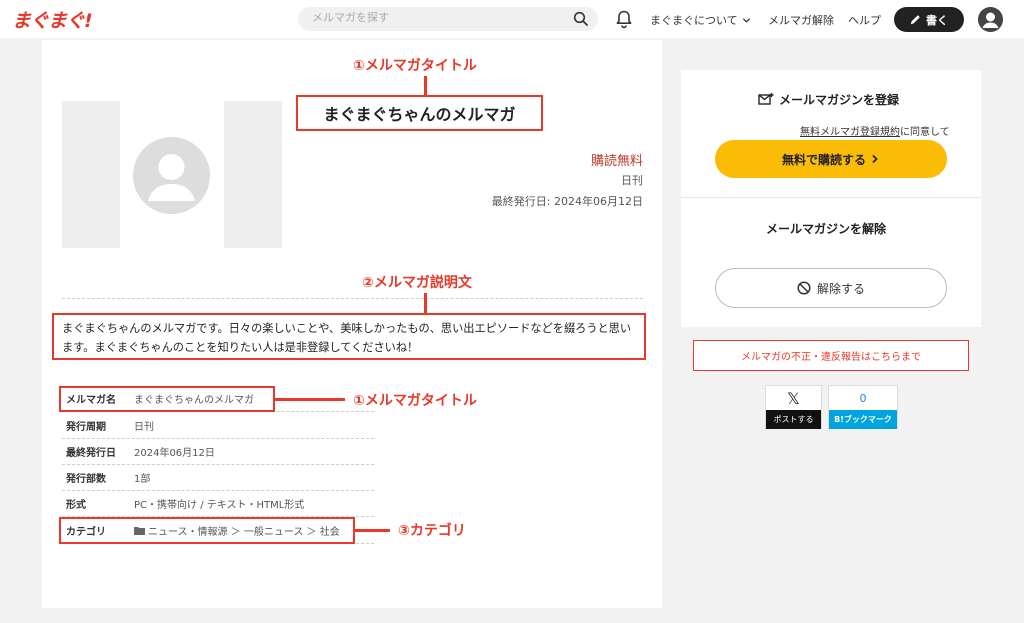  Describe the element at coordinates (801, 20) in the screenshot. I see `nav-unsubscribe: メルマガ解除` at that location.